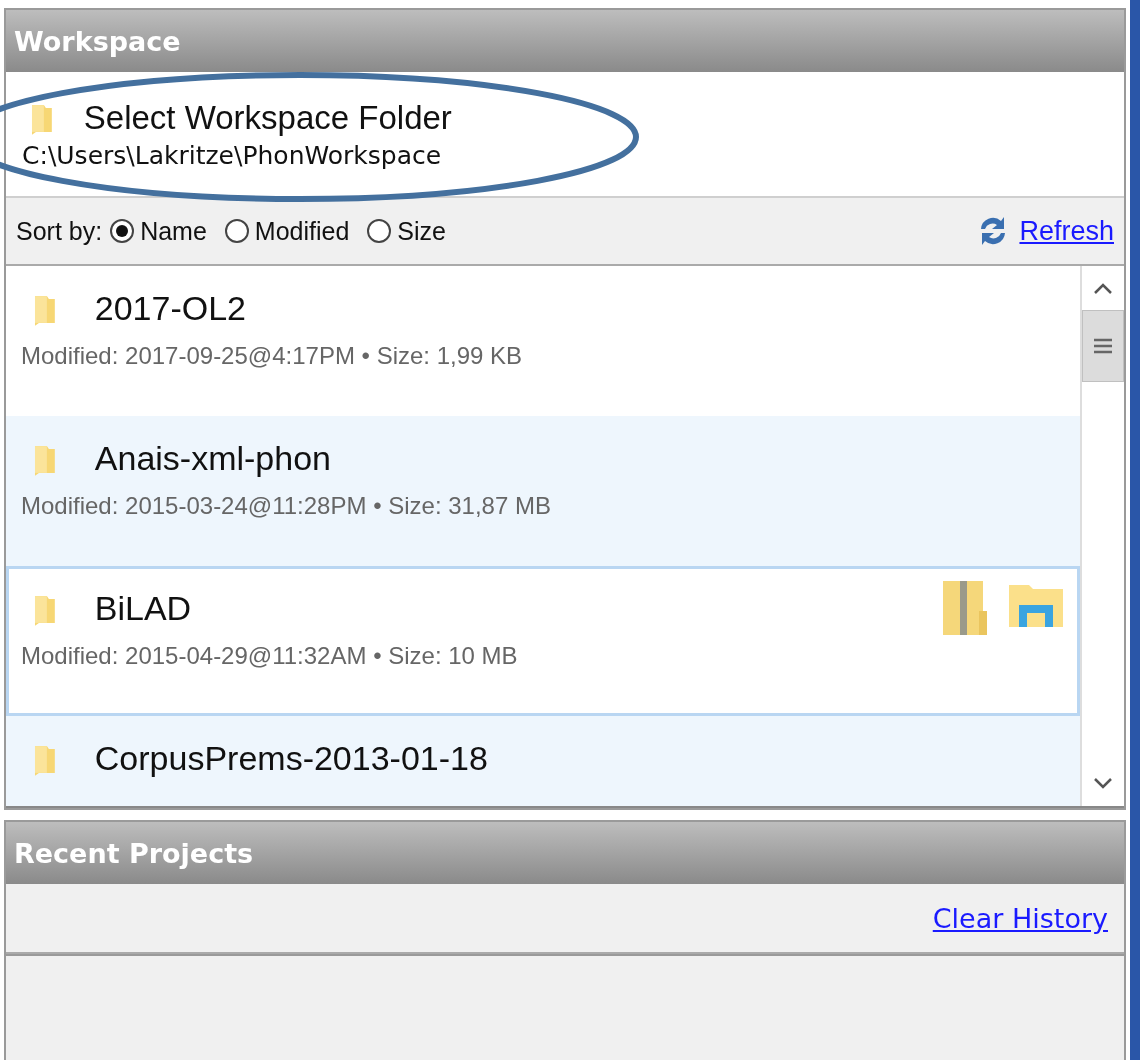  Describe the element at coordinates (302, 231) in the screenshot. I see `sort-option-label: Modified` at that location.